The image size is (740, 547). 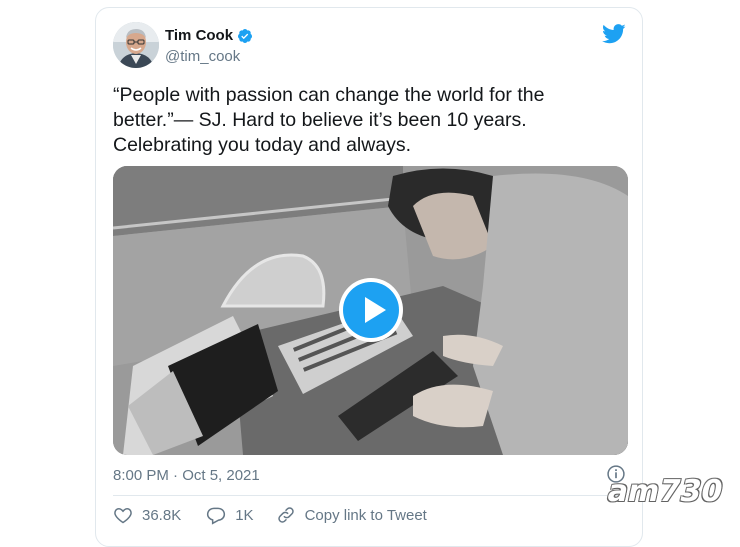 I want to click on reply-button: 1K, so click(x=230, y=515).